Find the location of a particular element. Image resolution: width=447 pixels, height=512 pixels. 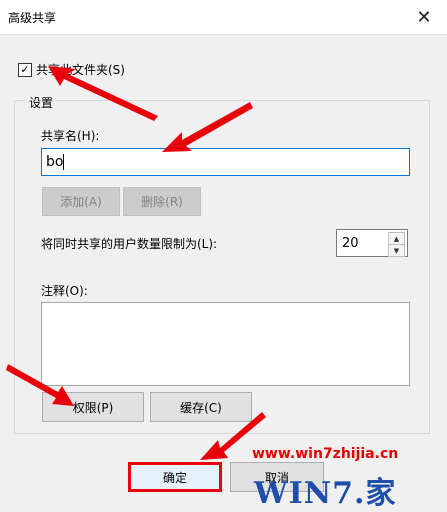

watermark-logo: WIN7.家 is located at coordinates (325, 493).